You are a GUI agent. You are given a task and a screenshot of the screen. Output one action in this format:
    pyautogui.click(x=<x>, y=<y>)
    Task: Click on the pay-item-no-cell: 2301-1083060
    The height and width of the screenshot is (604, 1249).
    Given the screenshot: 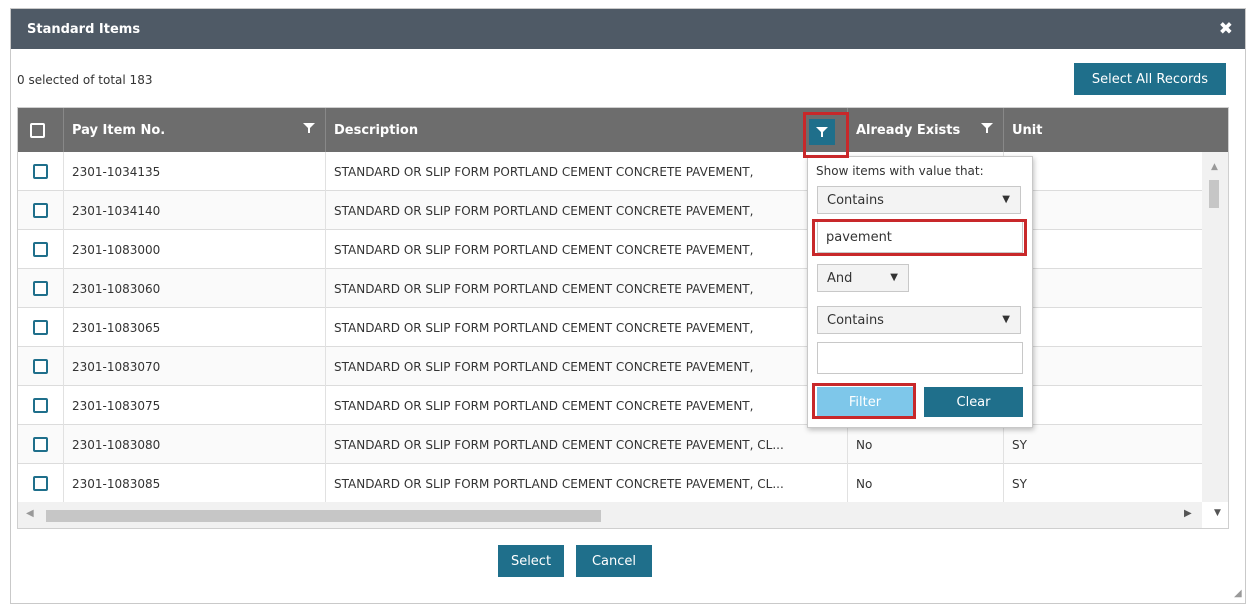 What is the action you would take?
    pyautogui.click(x=195, y=288)
    